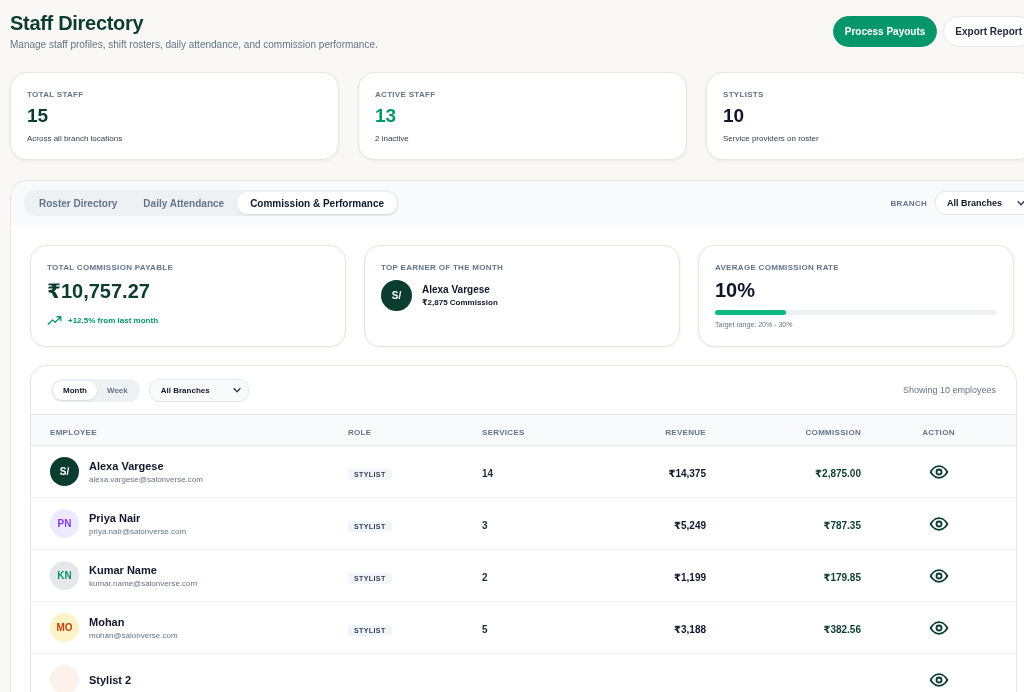 This screenshot has height=692, width=1024. Describe the element at coordinates (777, 267) in the screenshot. I see `summary-label: AVERAGE COMMISSION RATE` at that location.